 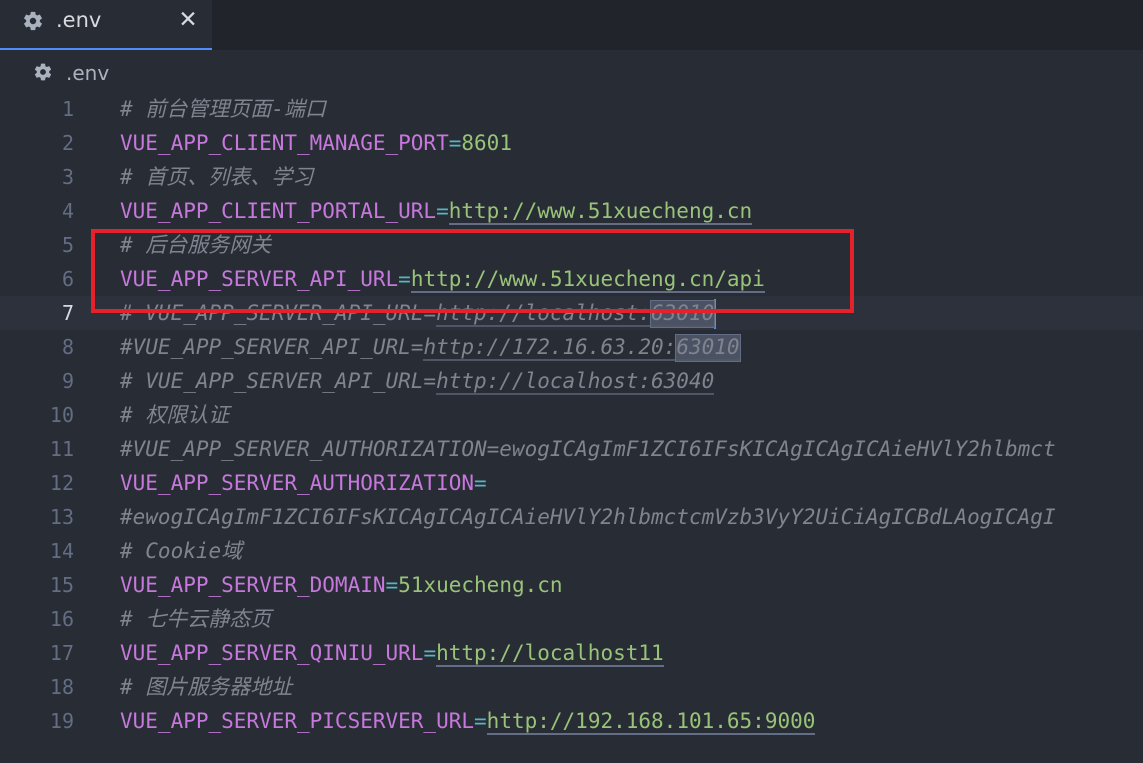 I want to click on tab-title: .env, so click(x=79, y=20).